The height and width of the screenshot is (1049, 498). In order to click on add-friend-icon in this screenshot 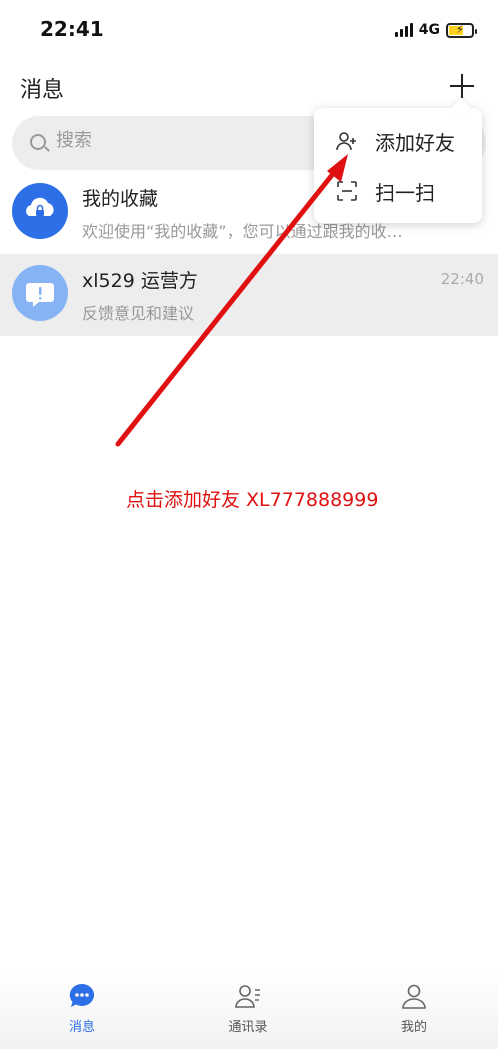, I will do `click(346, 141)`.